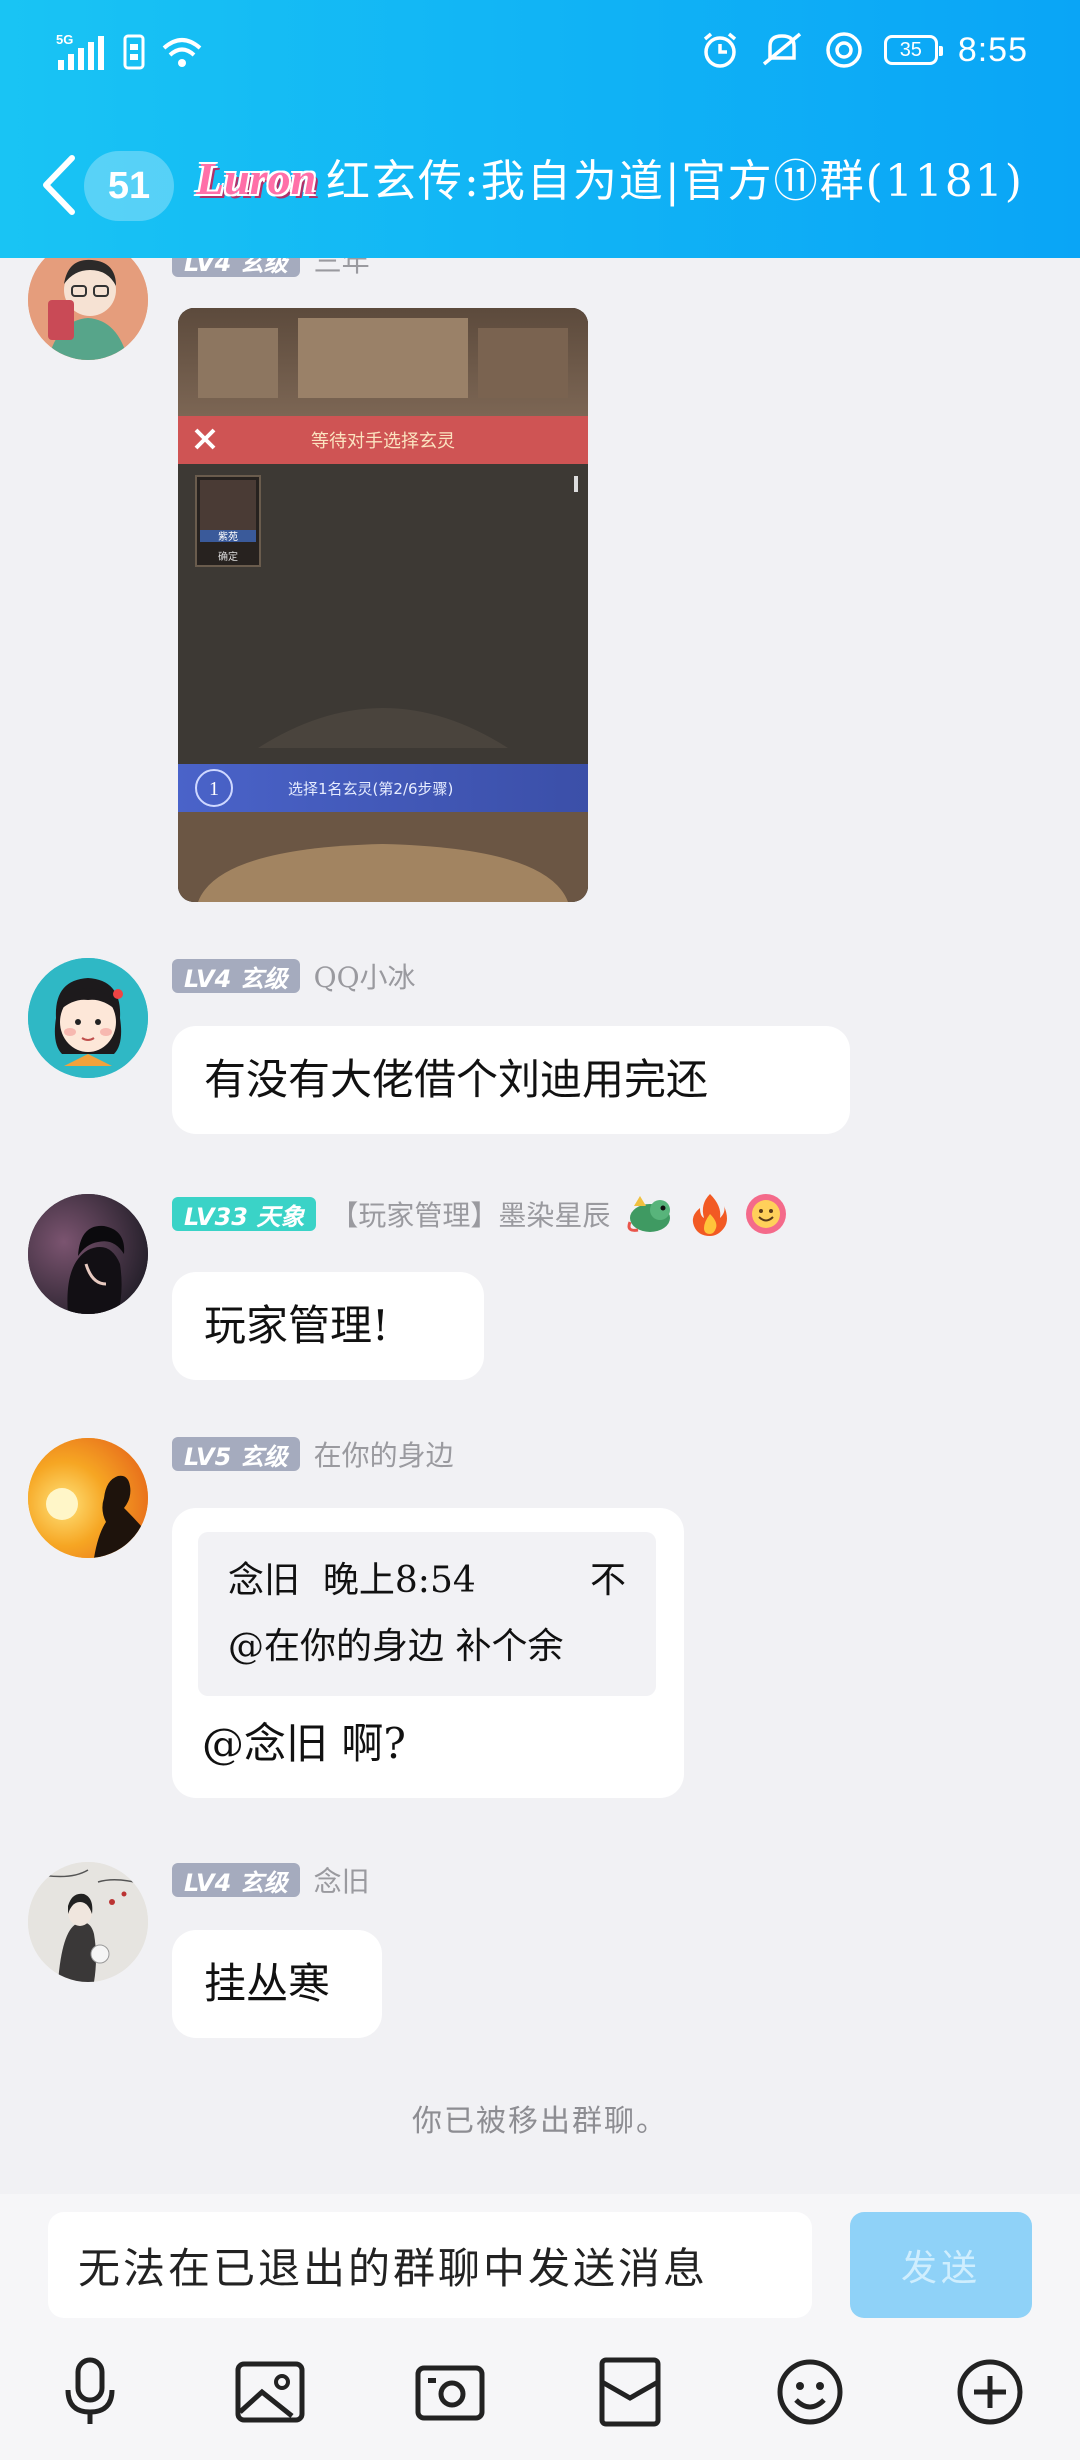 The image size is (1080, 2460). Describe the element at coordinates (342, 269) in the screenshot. I see `nickname: 三年` at that location.